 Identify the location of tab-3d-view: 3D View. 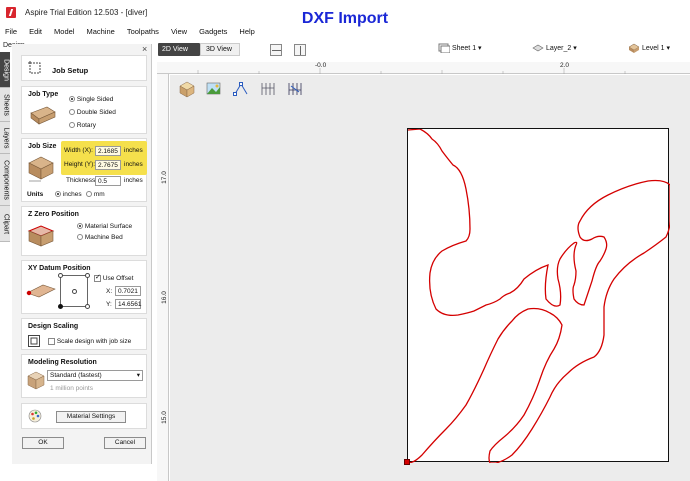
(220, 49).